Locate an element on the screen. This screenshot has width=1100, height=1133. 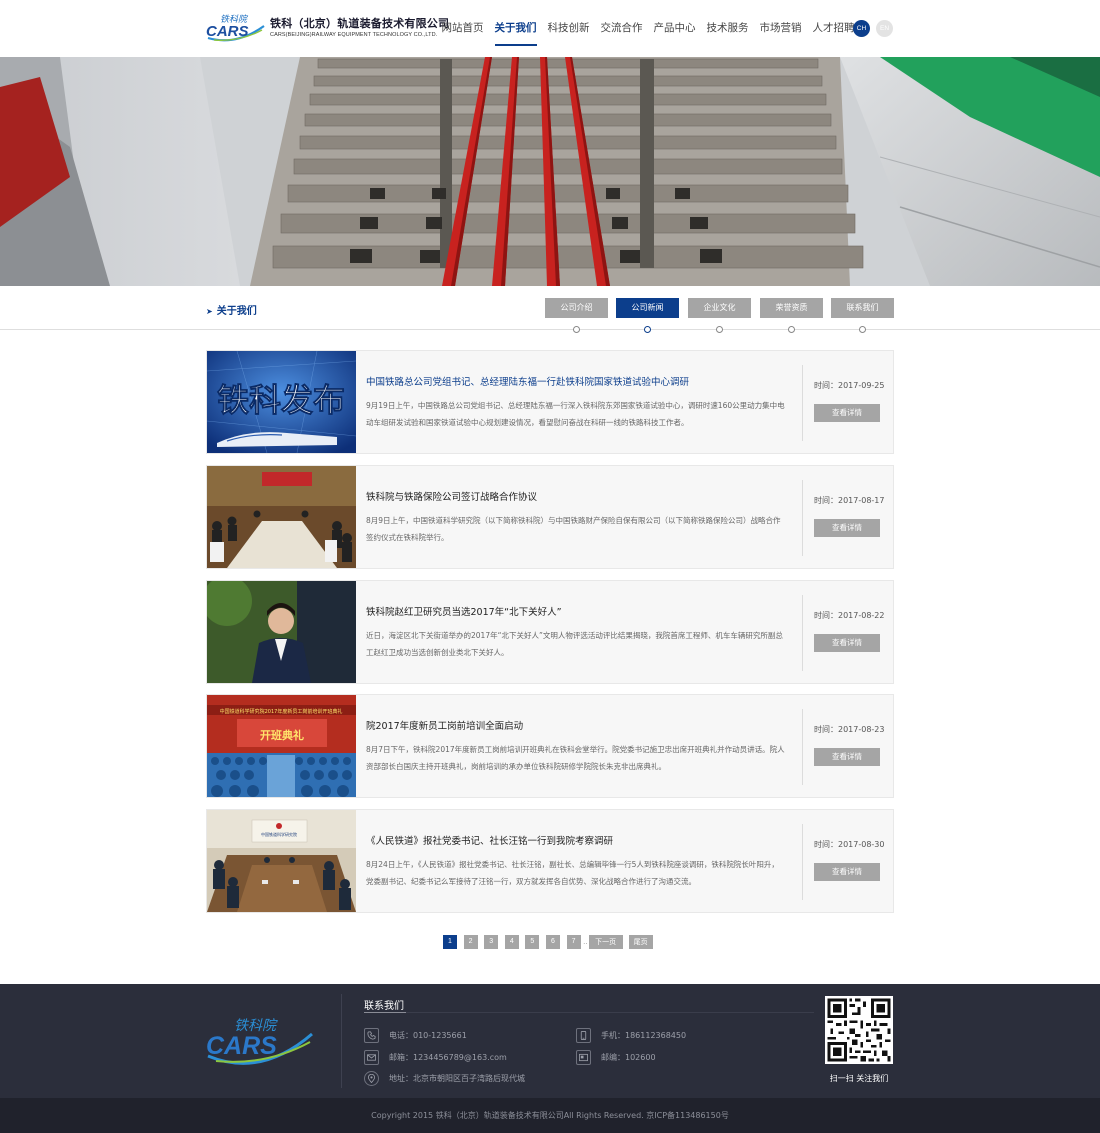
tab-indicator-dot-active is located at coordinates (647, 329).